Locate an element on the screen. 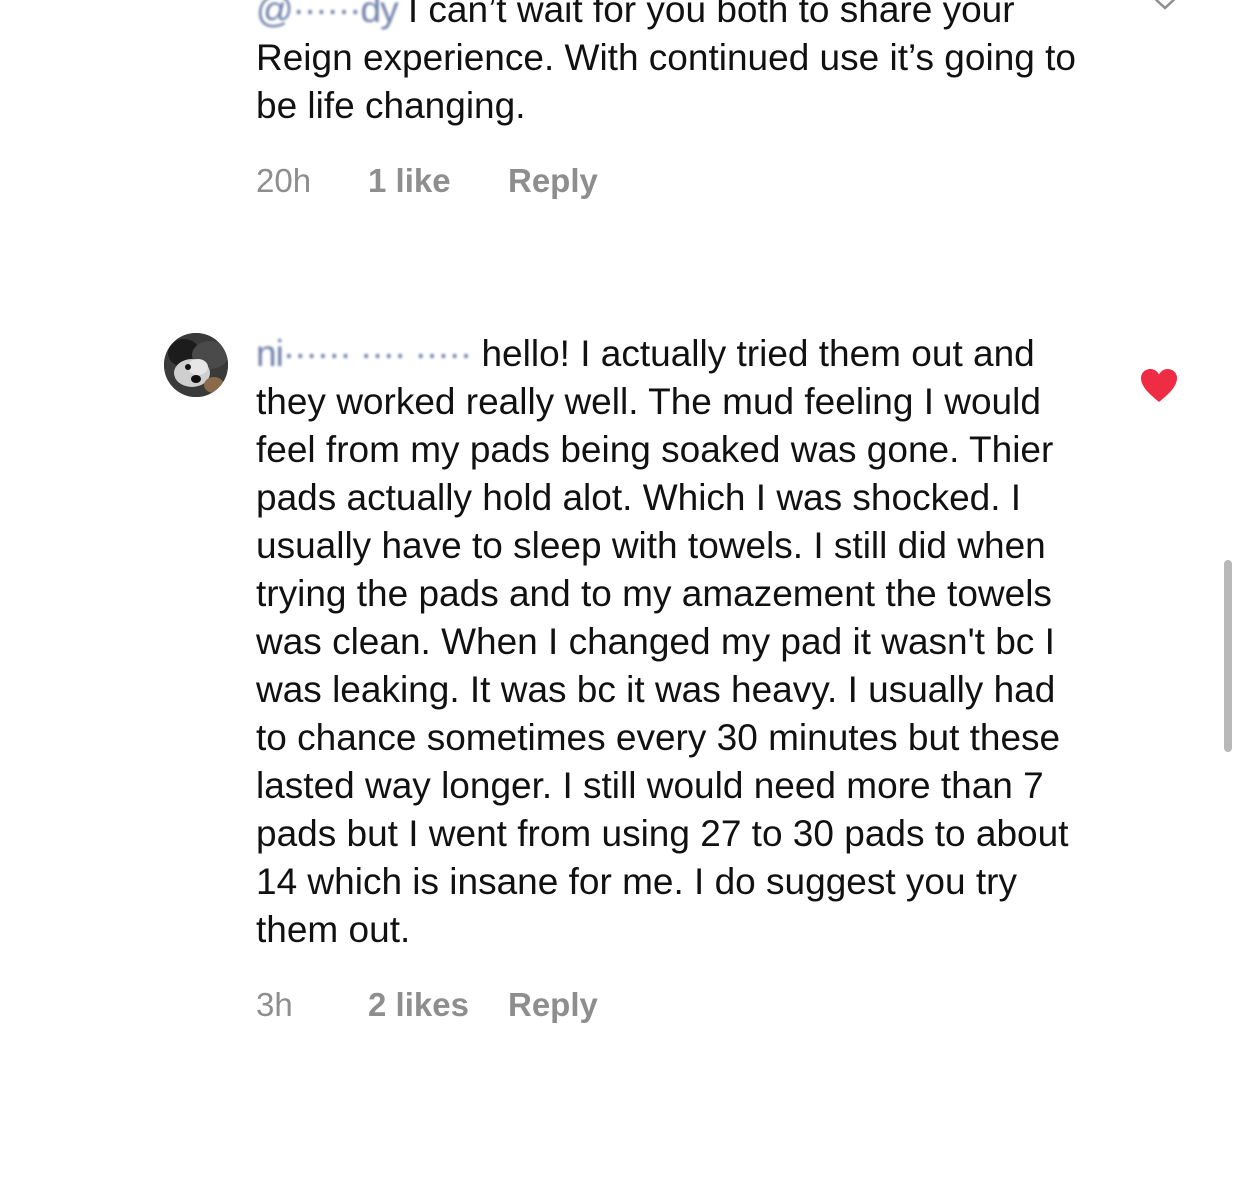 The image size is (1242, 1194). scrollbar is located at coordinates (1228, 656).